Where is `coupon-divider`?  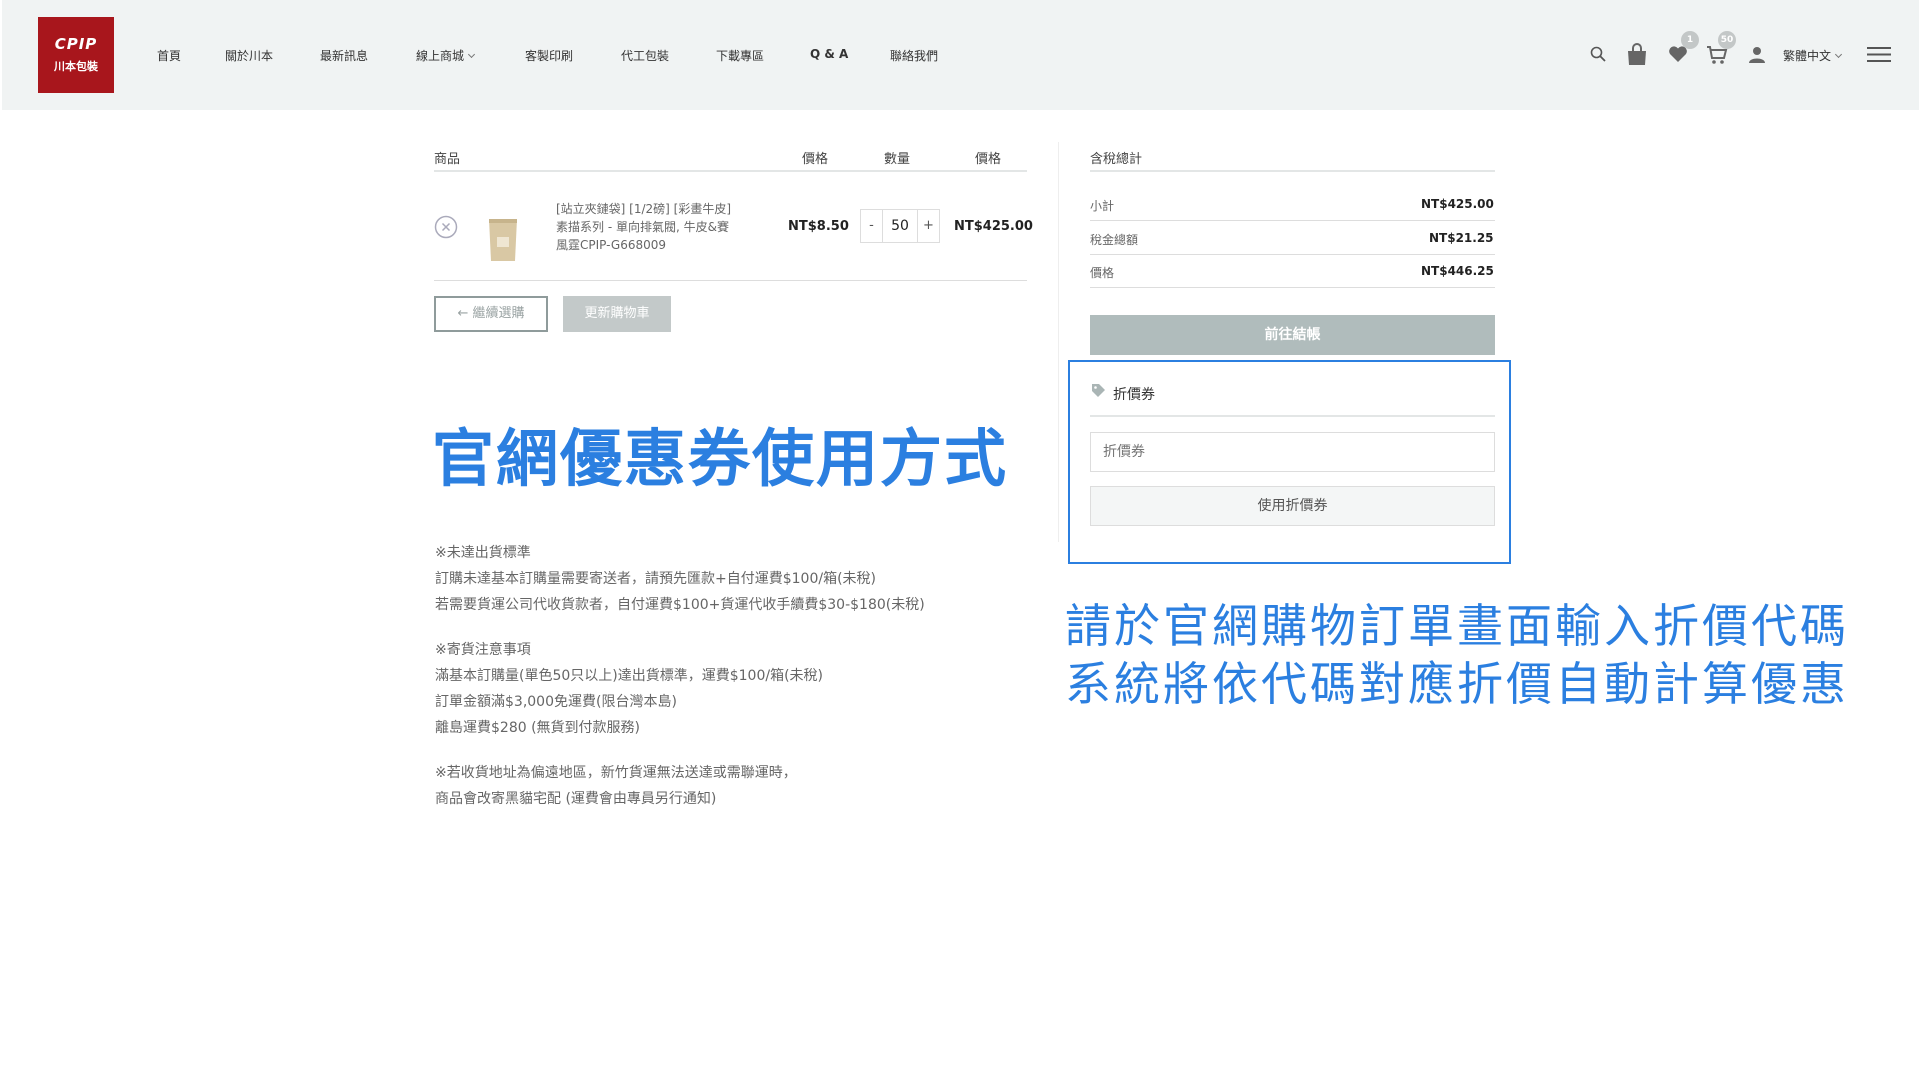 coupon-divider is located at coordinates (1292, 416).